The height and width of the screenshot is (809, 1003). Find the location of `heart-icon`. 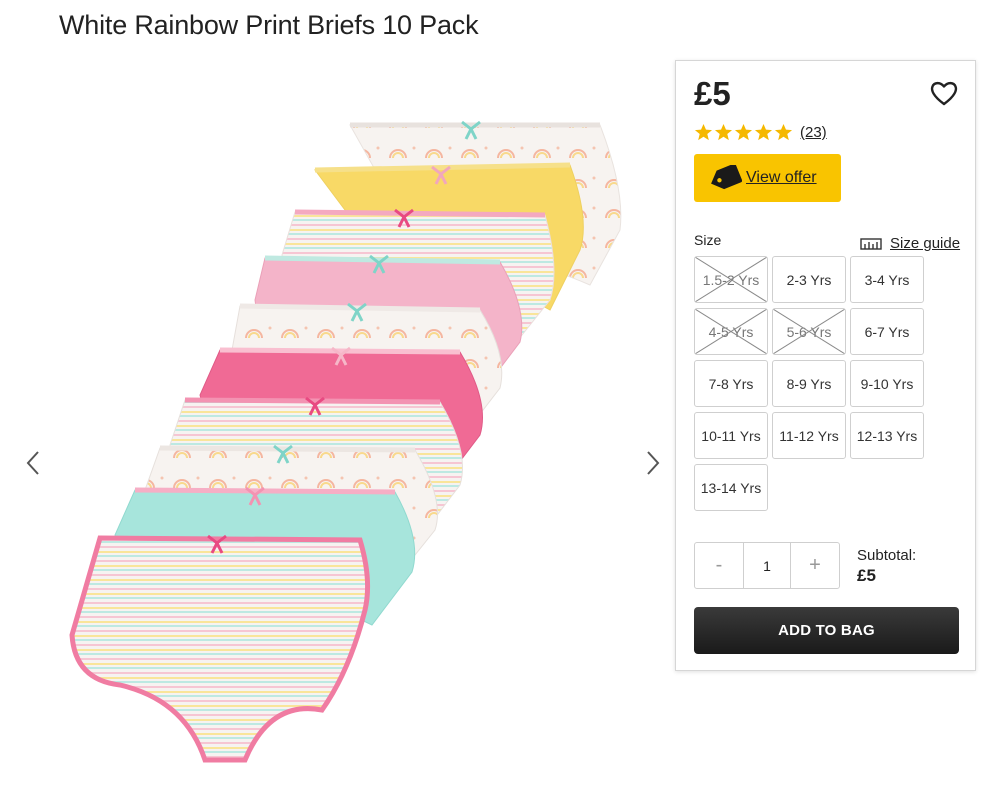

heart-icon is located at coordinates (944, 93).